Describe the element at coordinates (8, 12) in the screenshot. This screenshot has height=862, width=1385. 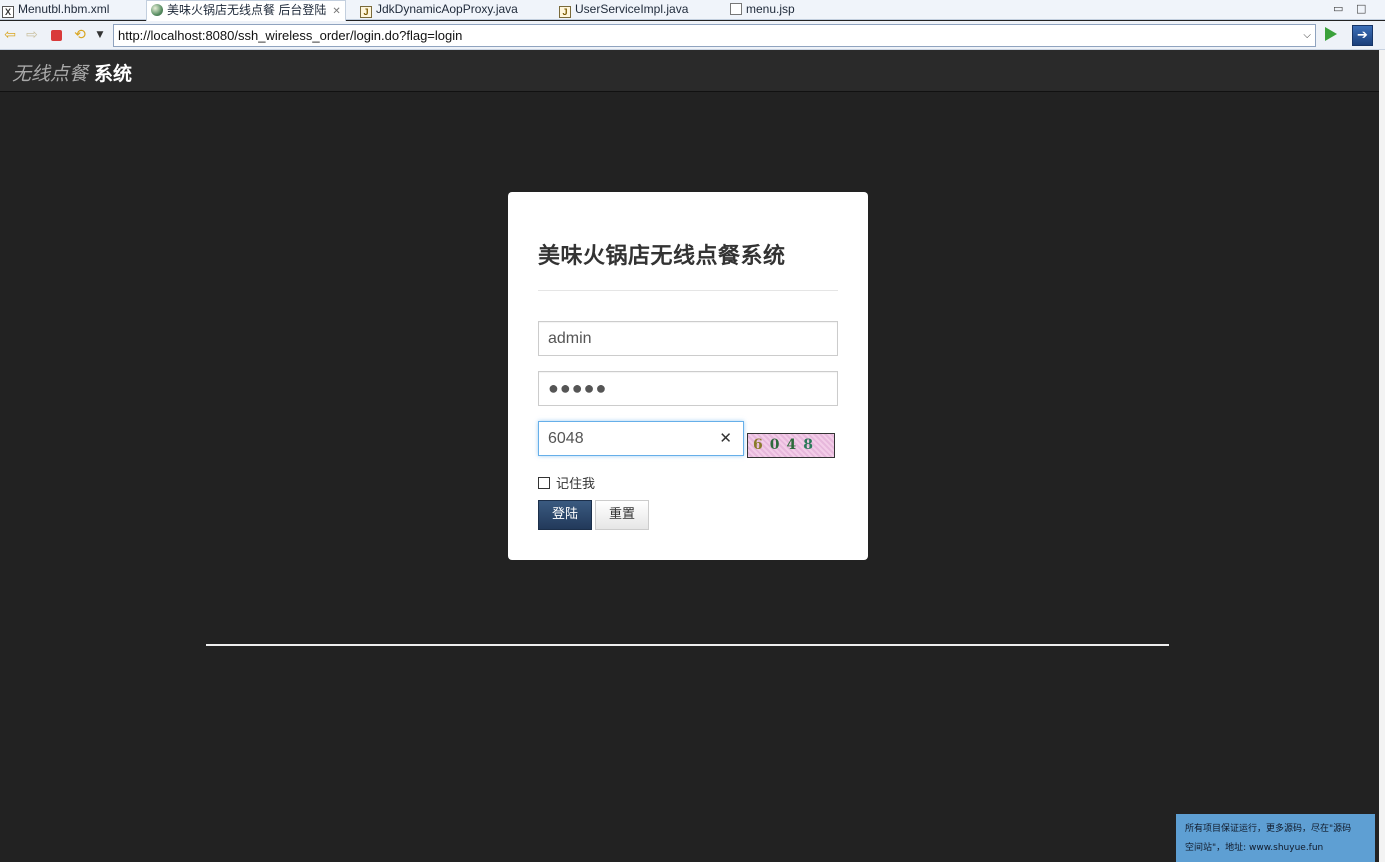
I see `xml-file-icon: X` at that location.